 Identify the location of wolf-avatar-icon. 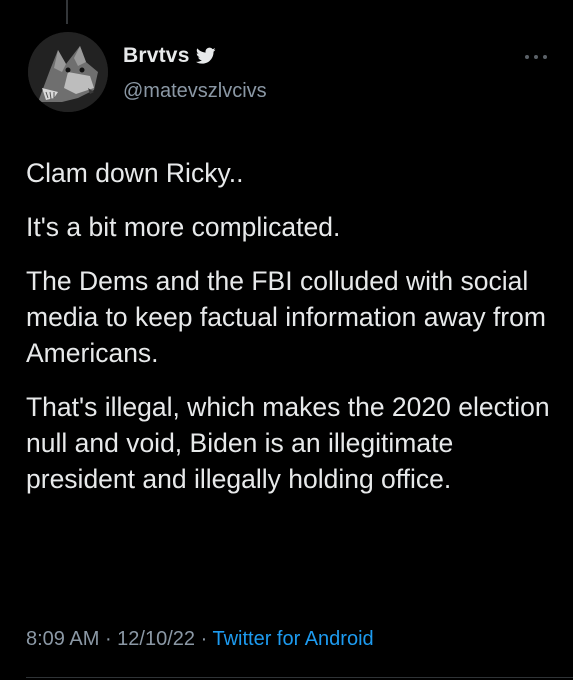
(68, 72).